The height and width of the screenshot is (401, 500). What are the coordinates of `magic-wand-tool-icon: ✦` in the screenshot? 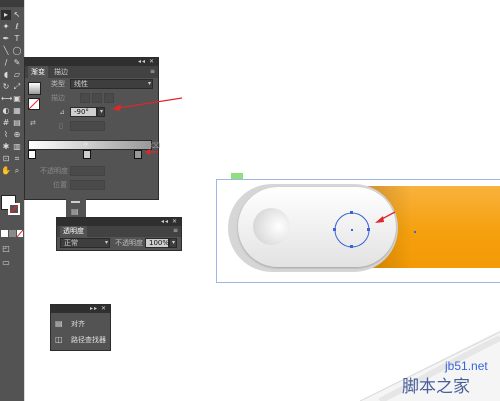 It's located at (6, 27).